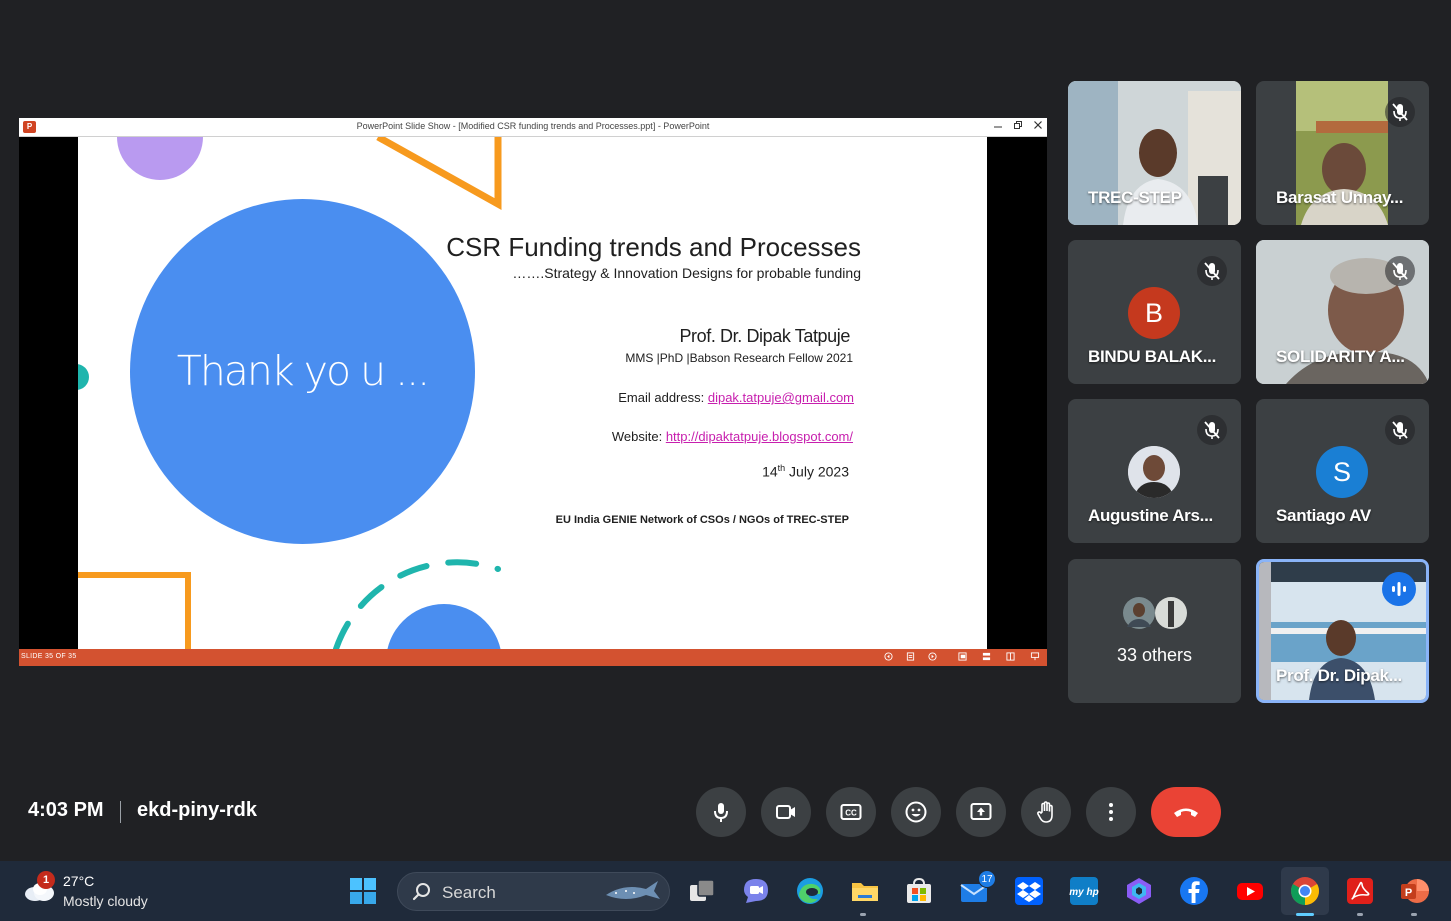 This screenshot has width=1451, height=921. What do you see at coordinates (79, 881) in the screenshot?
I see `weather-temperature: 27°C` at bounding box center [79, 881].